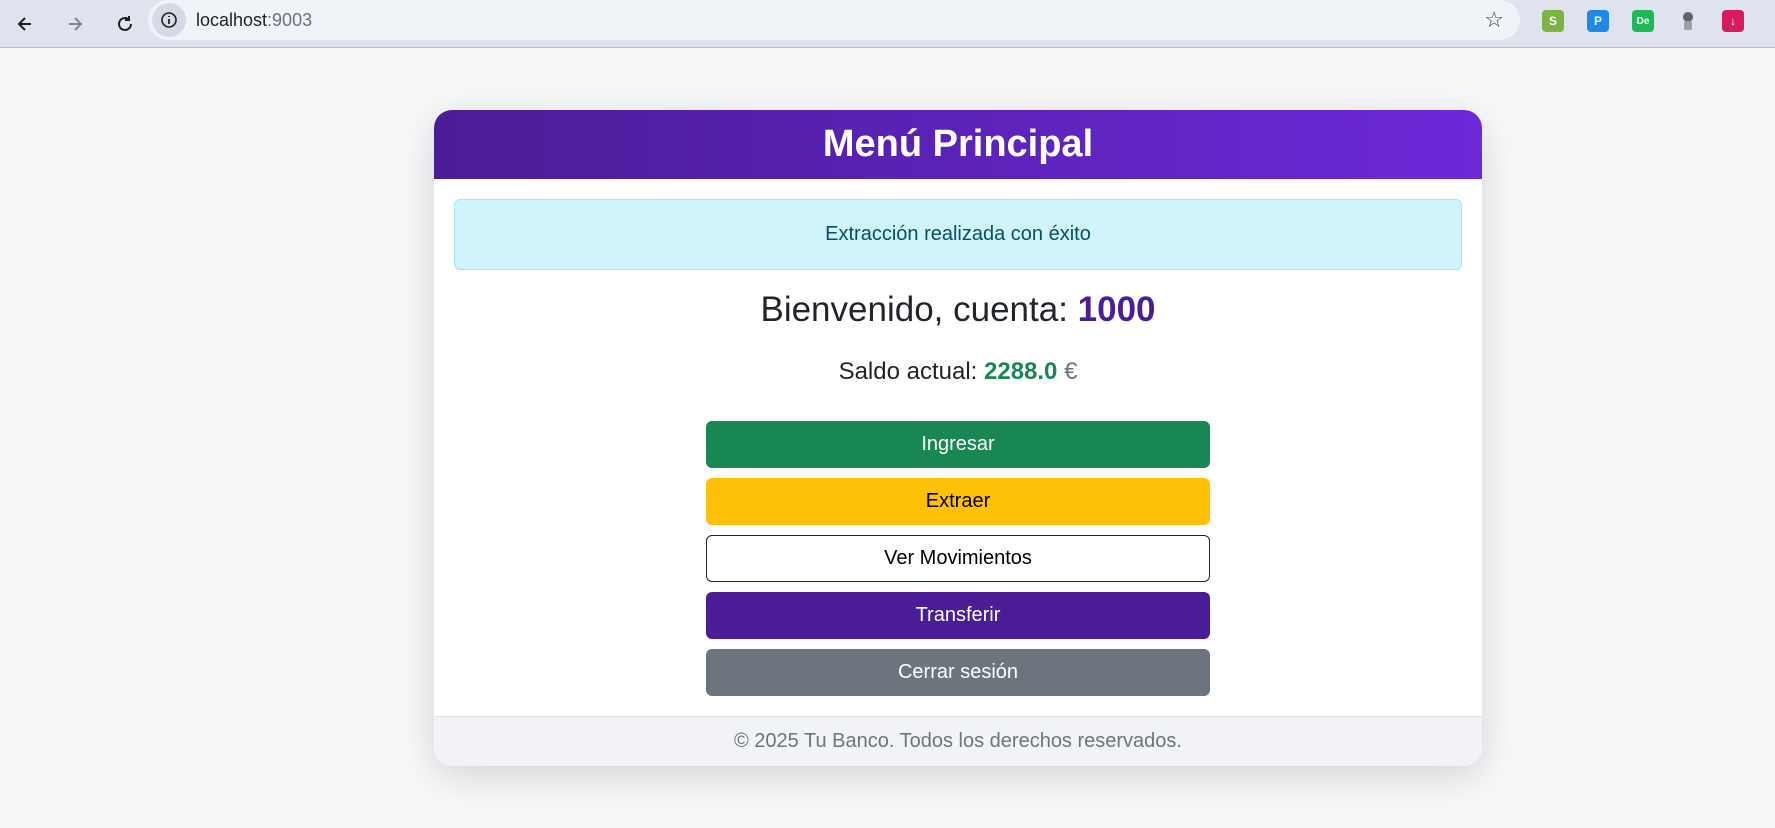 The image size is (1775, 828). I want to click on bookmark-star-icon: ☆, so click(1494, 20).